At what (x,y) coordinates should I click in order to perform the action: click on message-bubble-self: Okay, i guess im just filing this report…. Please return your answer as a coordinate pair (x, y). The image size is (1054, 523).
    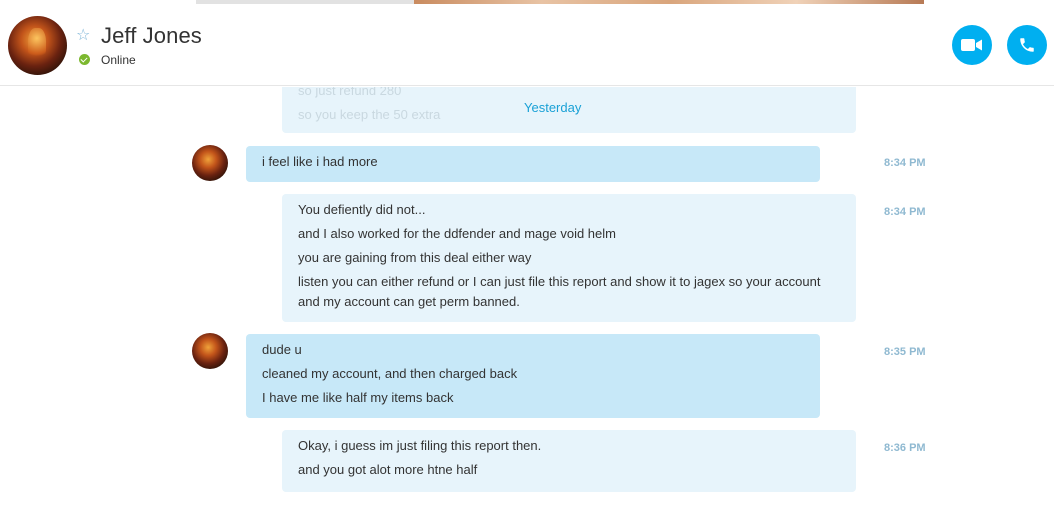
    Looking at the image, I should click on (569, 461).